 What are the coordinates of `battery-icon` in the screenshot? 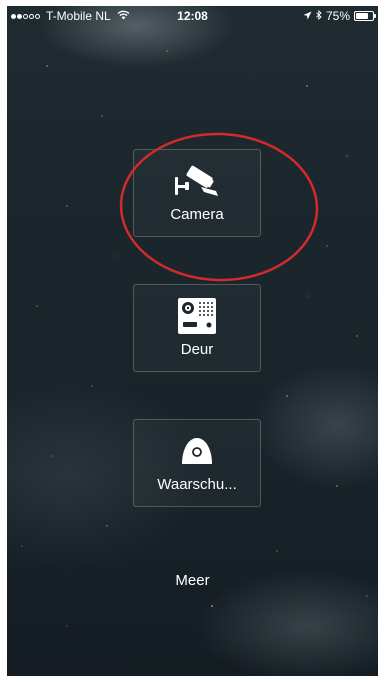 It's located at (365, 16).